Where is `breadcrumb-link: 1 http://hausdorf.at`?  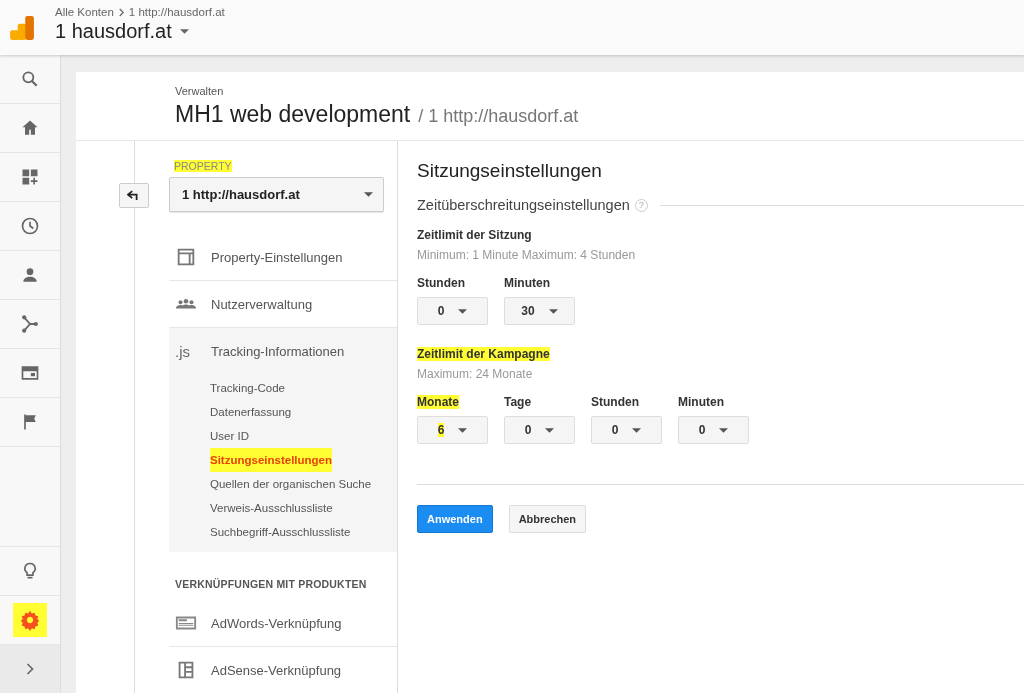 breadcrumb-link: 1 http://hausdorf.at is located at coordinates (176, 12).